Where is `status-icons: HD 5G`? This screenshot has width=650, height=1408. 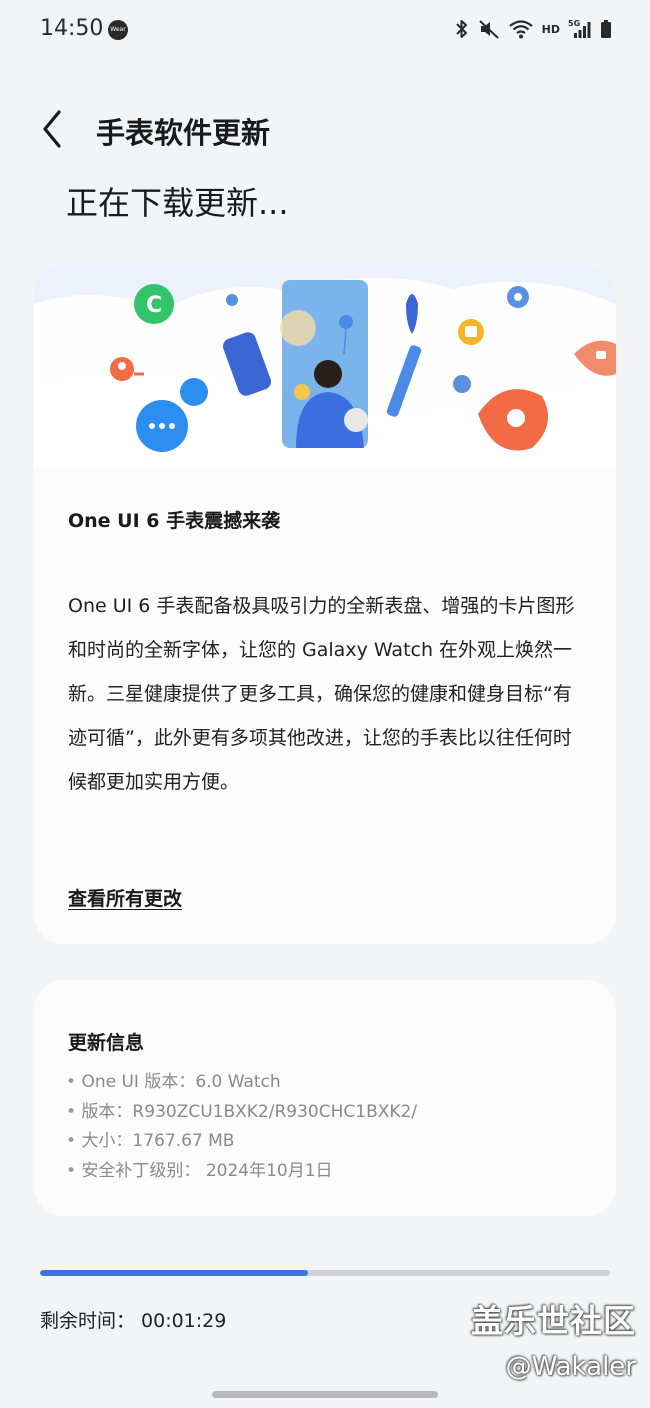 status-icons: HD 5G is located at coordinates (533, 29).